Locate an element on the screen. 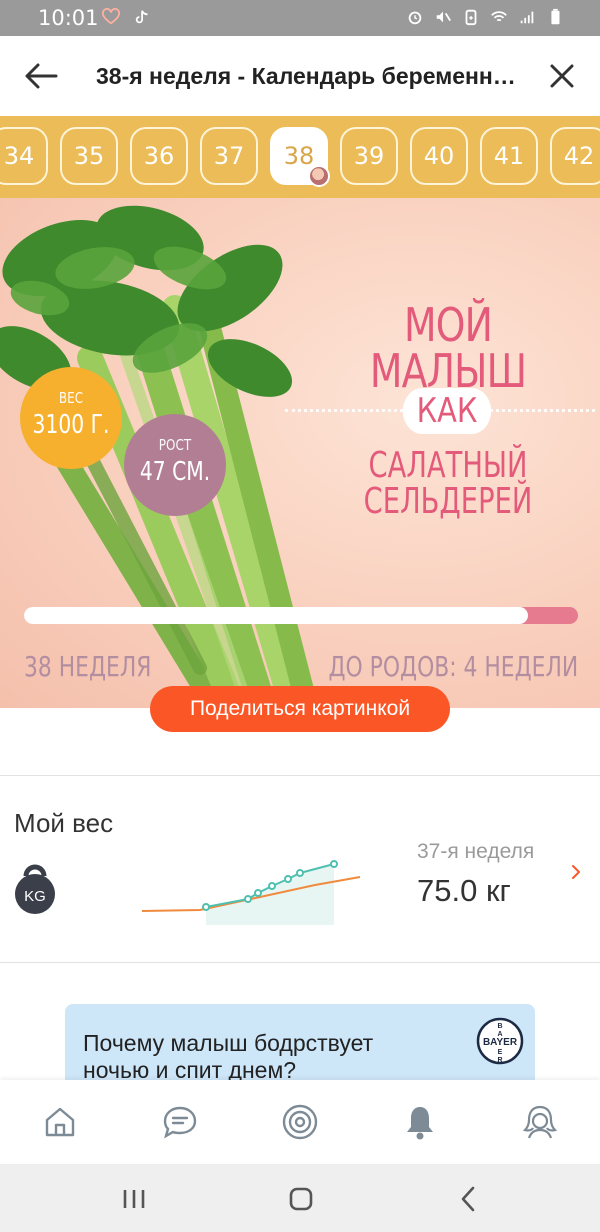 The image size is (600, 1232). svg-text: B is located at coordinates (499, 1026).